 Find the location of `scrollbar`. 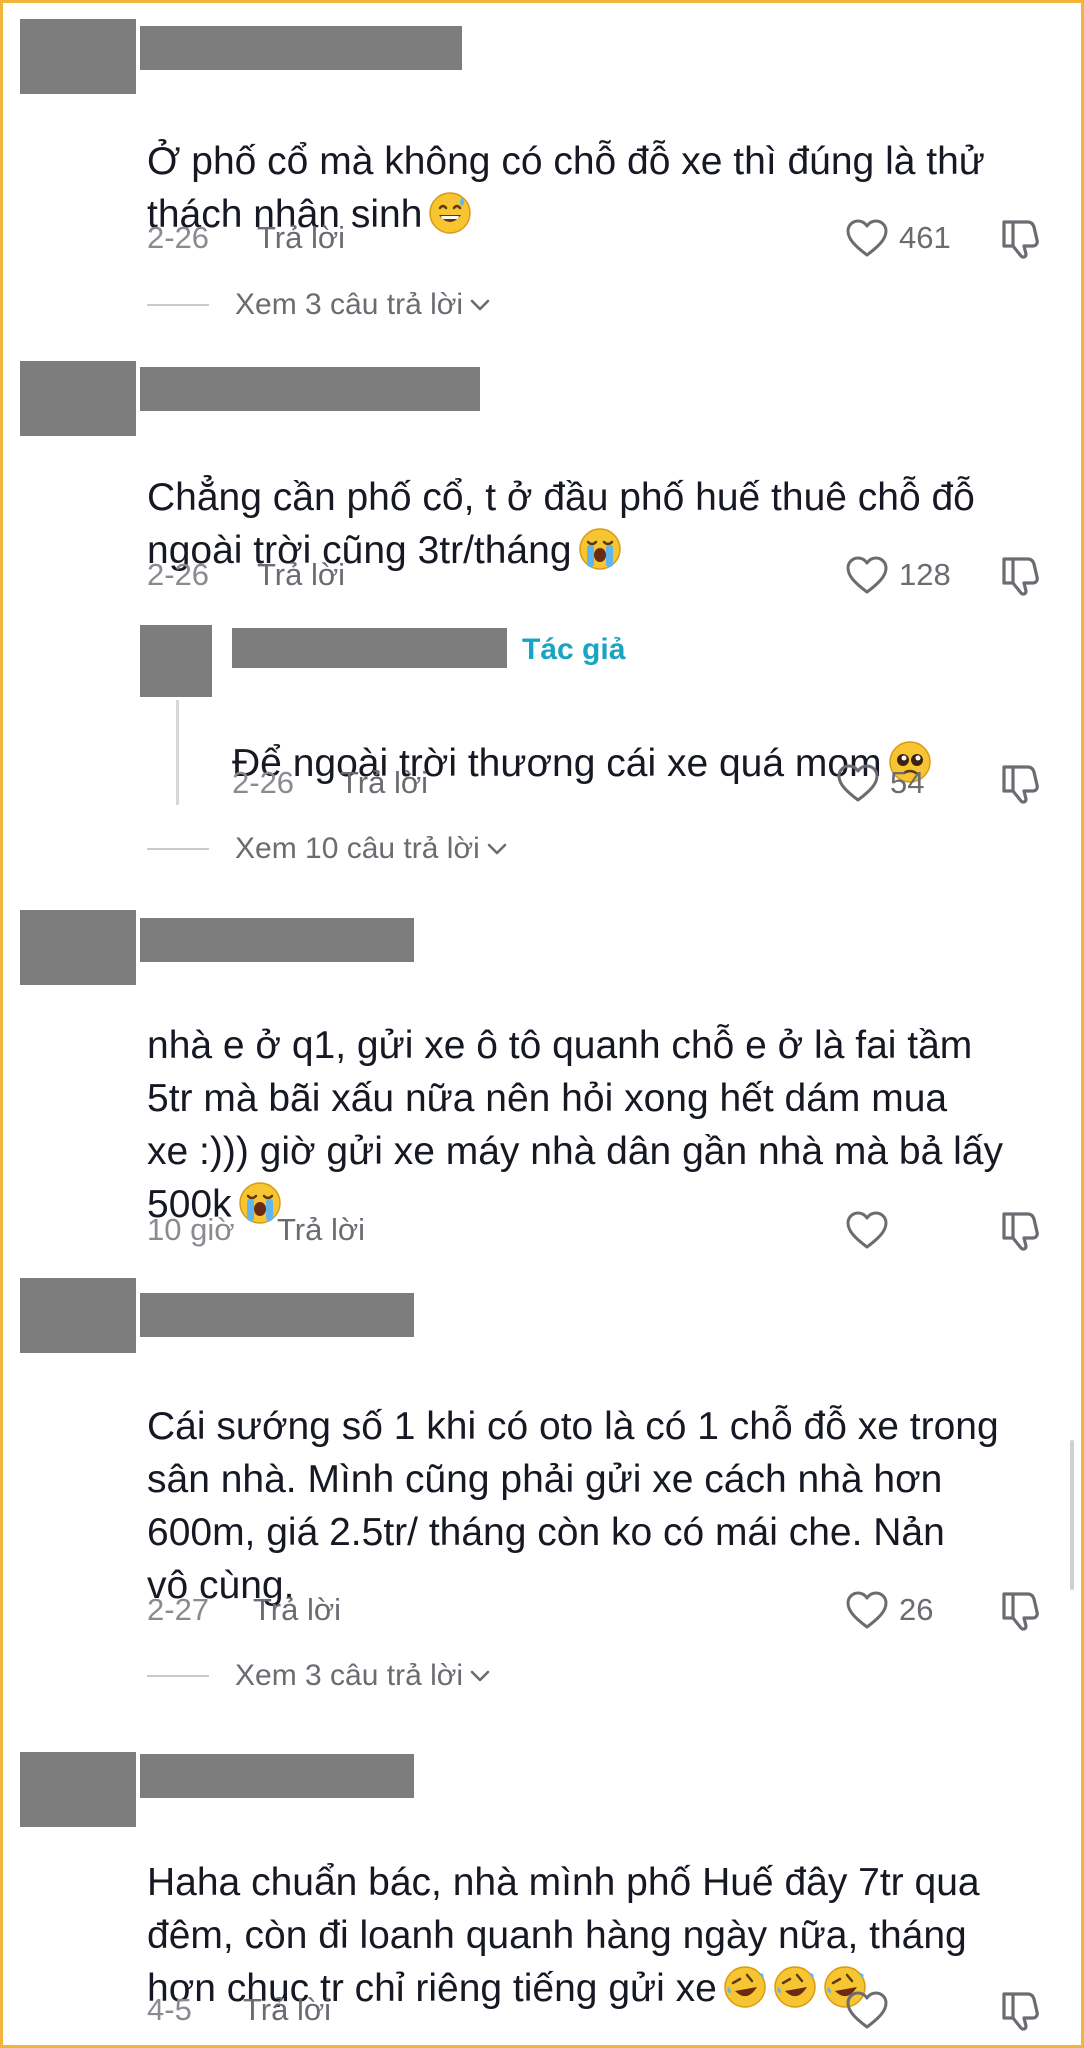

scrollbar is located at coordinates (1072, 1515).